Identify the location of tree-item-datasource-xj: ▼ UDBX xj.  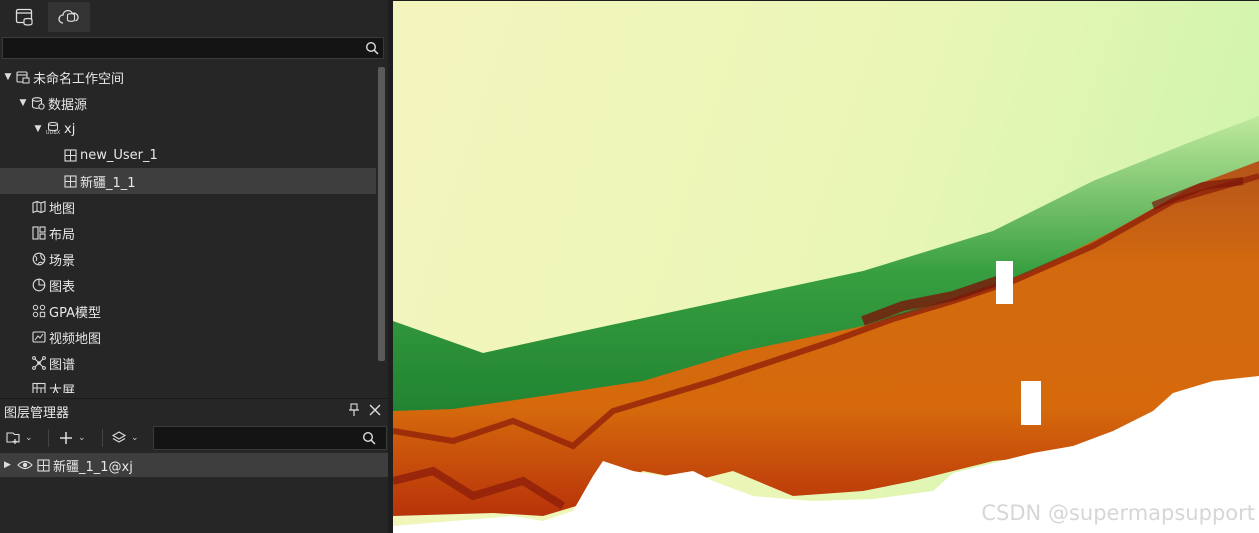
(188, 129).